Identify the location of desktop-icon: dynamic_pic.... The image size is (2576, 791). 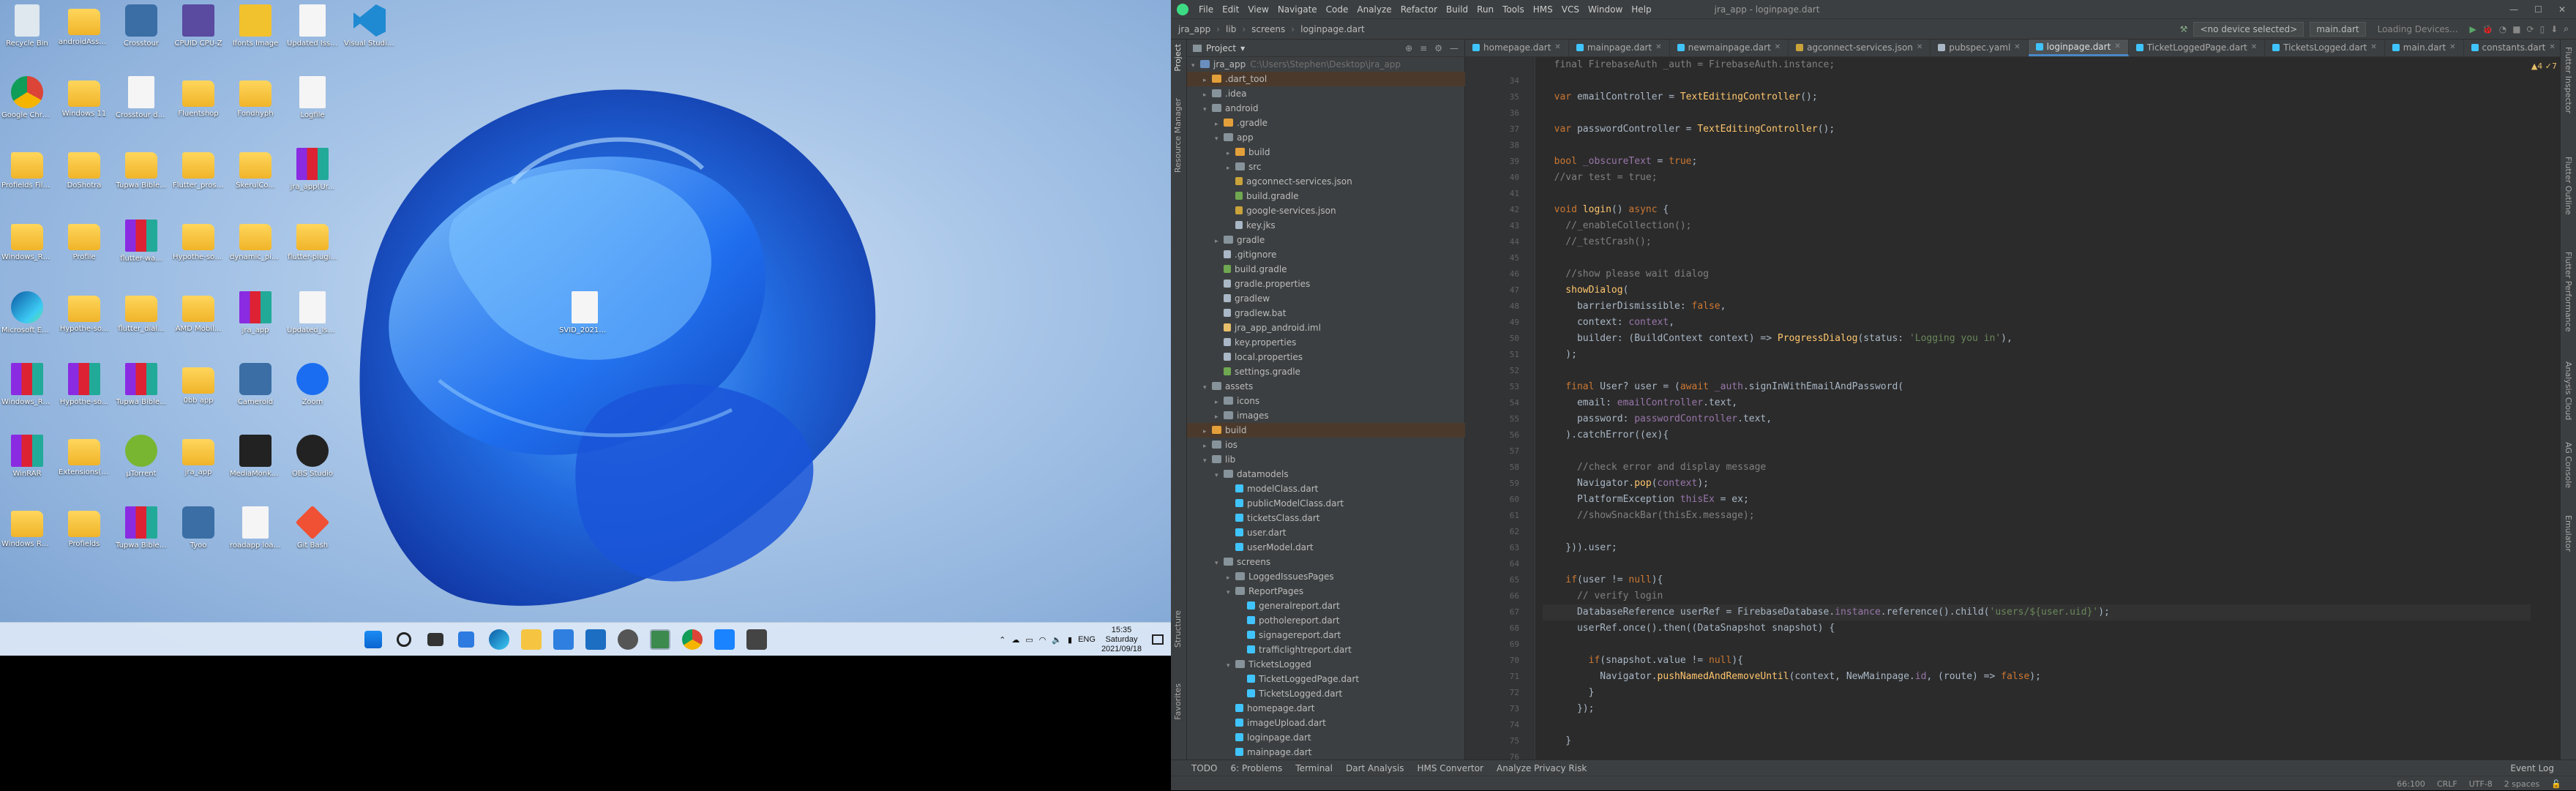
(255, 248).